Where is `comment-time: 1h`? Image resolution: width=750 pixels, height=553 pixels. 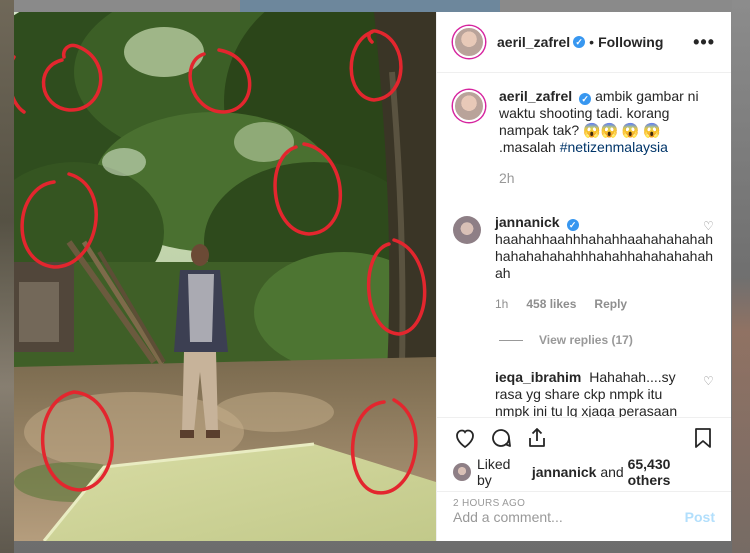 comment-time: 1h is located at coordinates (501, 304).